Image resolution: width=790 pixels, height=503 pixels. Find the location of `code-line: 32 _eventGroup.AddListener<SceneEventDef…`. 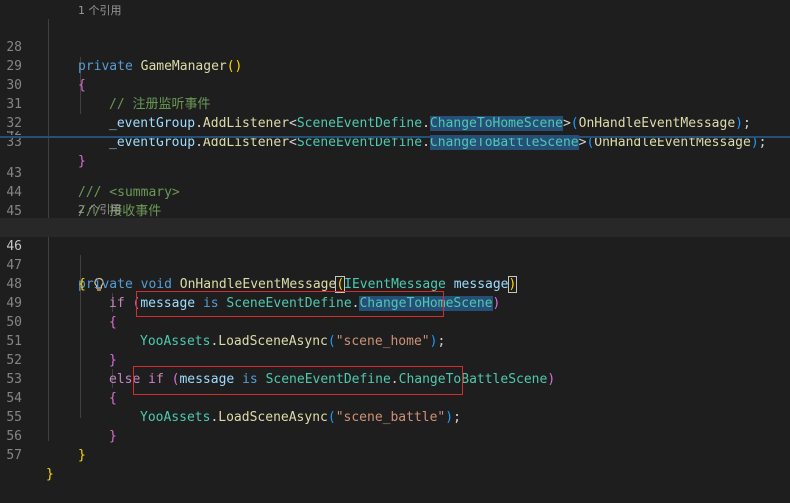

code-line: 32 _eventGroup.AddListener<SceneEventDef… is located at coordinates (395, 122).